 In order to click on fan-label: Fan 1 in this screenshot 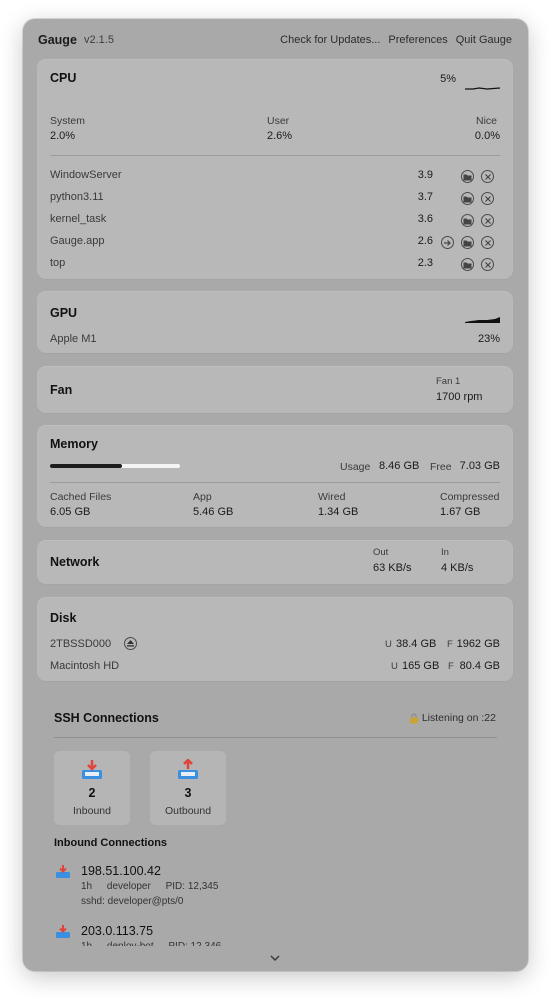, I will do `click(448, 381)`.